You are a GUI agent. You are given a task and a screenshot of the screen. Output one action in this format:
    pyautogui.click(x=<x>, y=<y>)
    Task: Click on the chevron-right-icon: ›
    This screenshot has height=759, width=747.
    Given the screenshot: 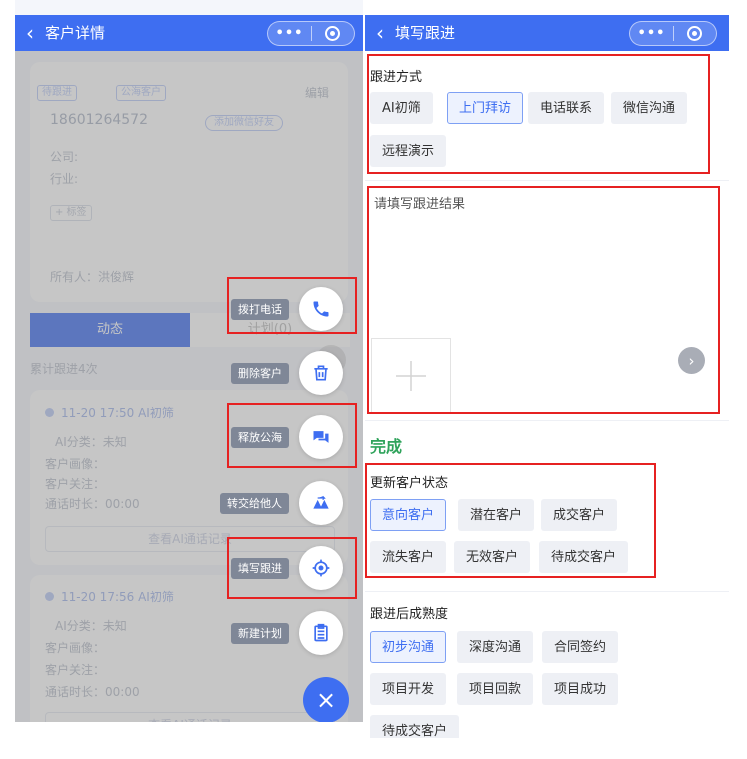 What is the action you would take?
    pyautogui.click(x=691, y=360)
    